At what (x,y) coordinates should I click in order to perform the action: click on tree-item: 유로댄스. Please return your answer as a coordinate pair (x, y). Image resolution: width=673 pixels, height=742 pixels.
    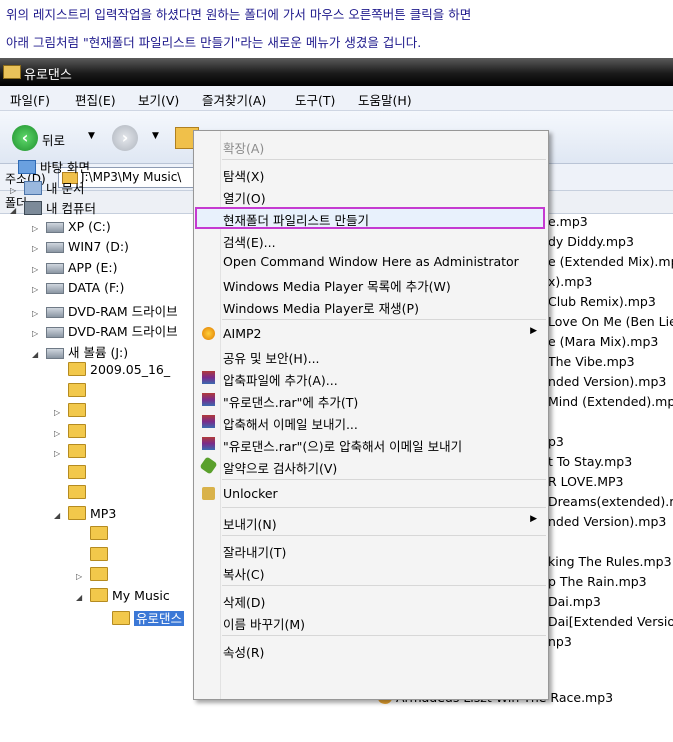
    Looking at the image, I should click on (141, 617).